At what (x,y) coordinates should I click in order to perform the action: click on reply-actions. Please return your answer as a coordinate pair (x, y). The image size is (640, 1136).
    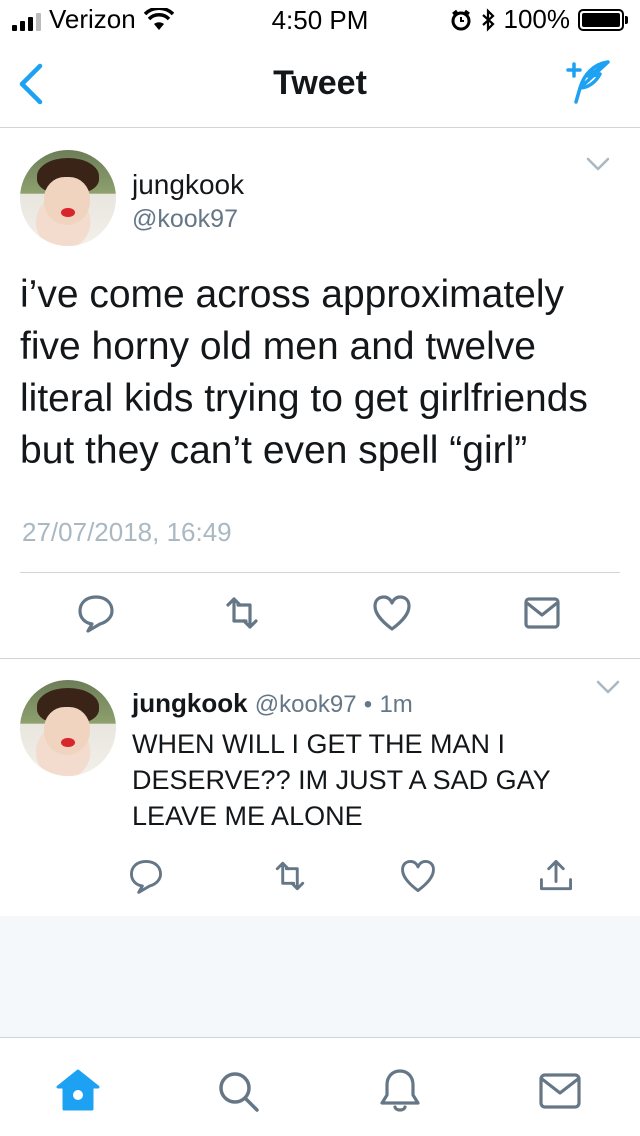
    Looking at the image, I should click on (320, 886).